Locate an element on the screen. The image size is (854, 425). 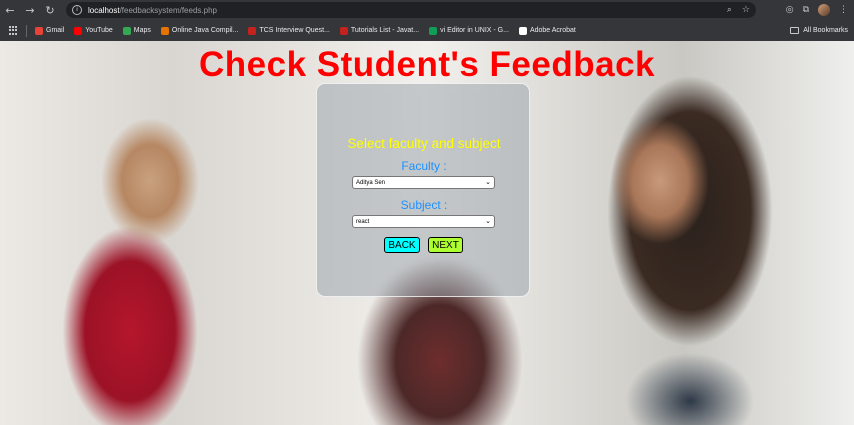
subject-select: react ⌄ is located at coordinates (423, 221).